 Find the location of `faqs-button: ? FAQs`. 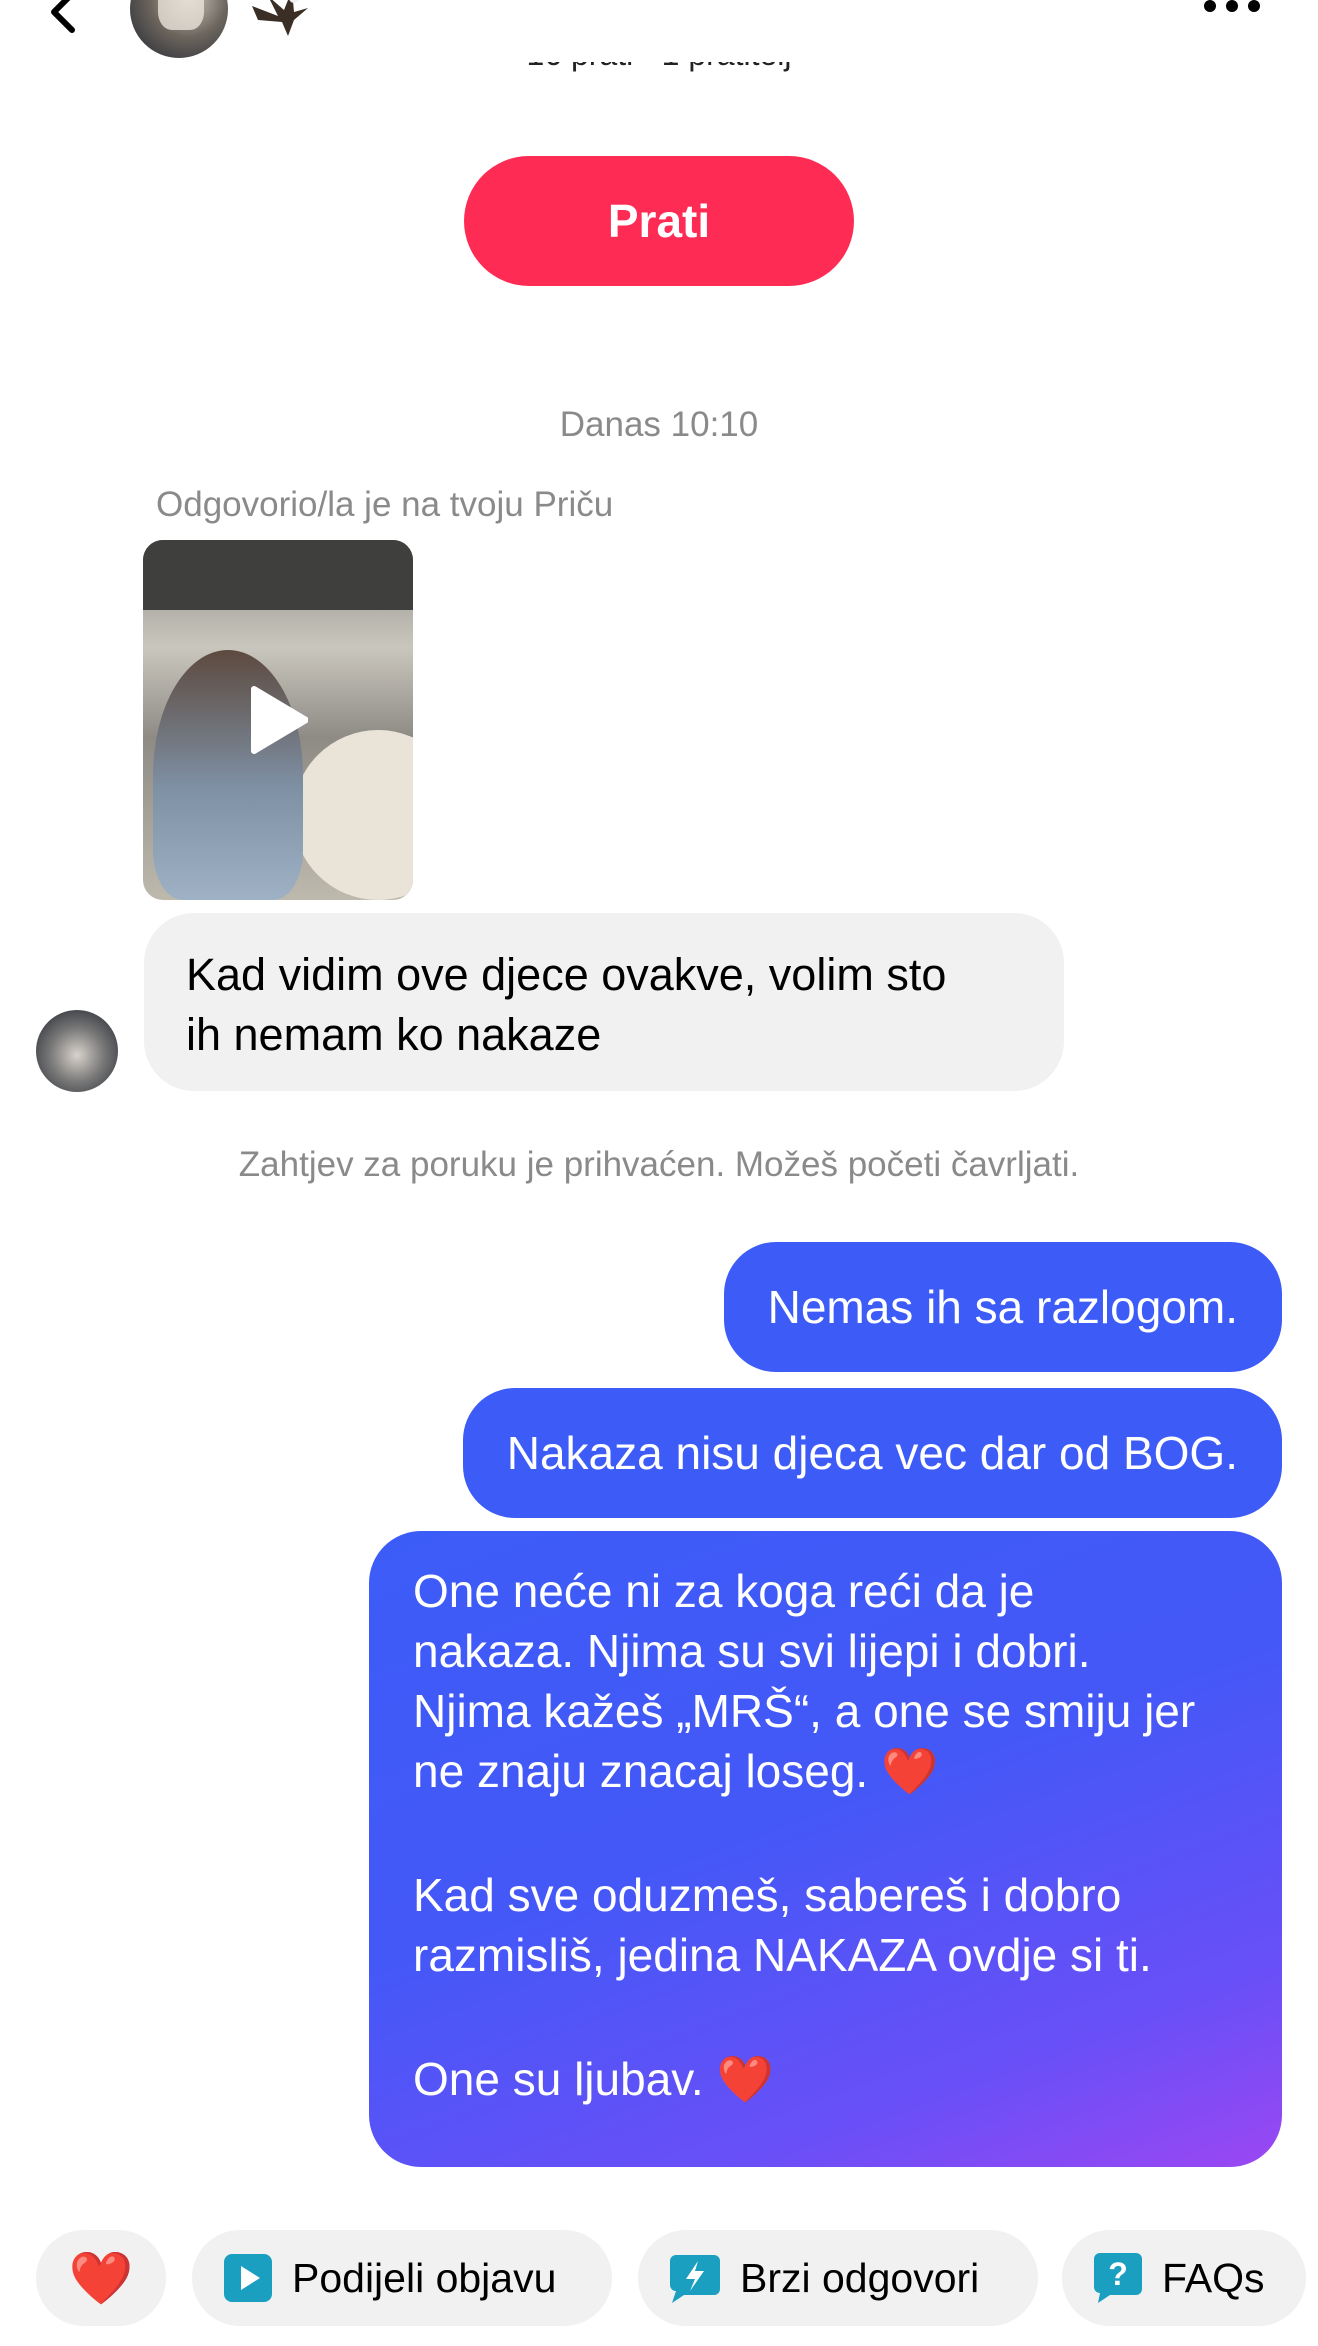

faqs-button: ? FAQs is located at coordinates (1184, 2278).